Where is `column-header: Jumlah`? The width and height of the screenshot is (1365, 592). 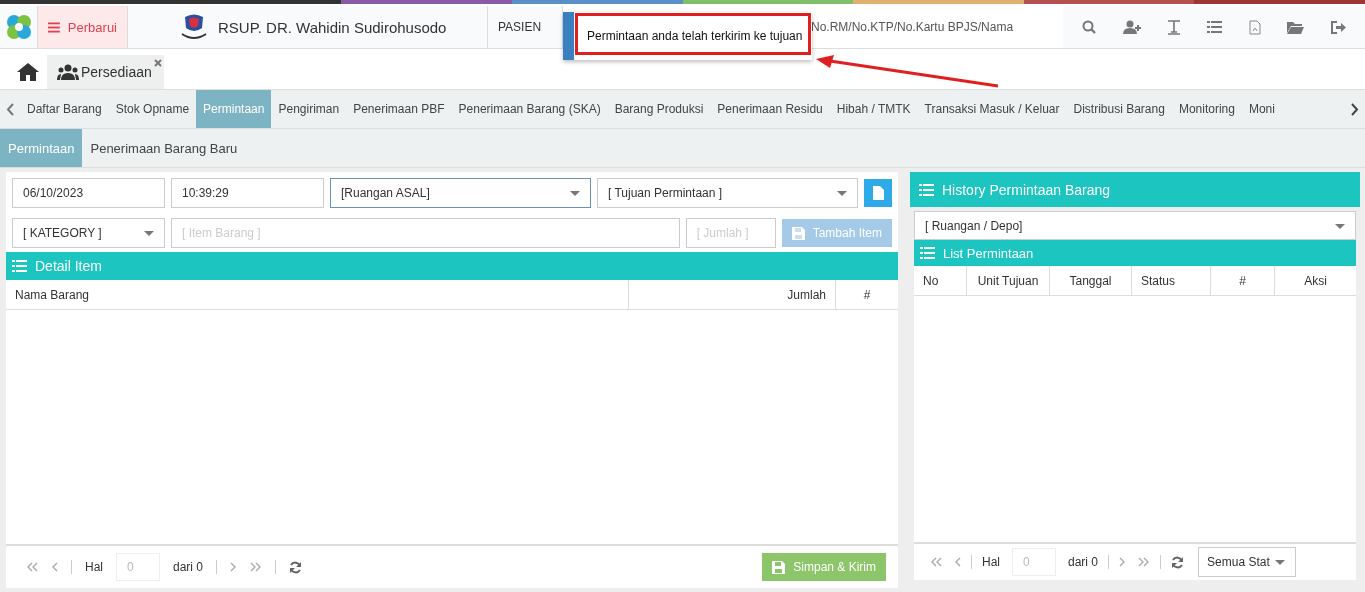
column-header: Jumlah is located at coordinates (732, 294).